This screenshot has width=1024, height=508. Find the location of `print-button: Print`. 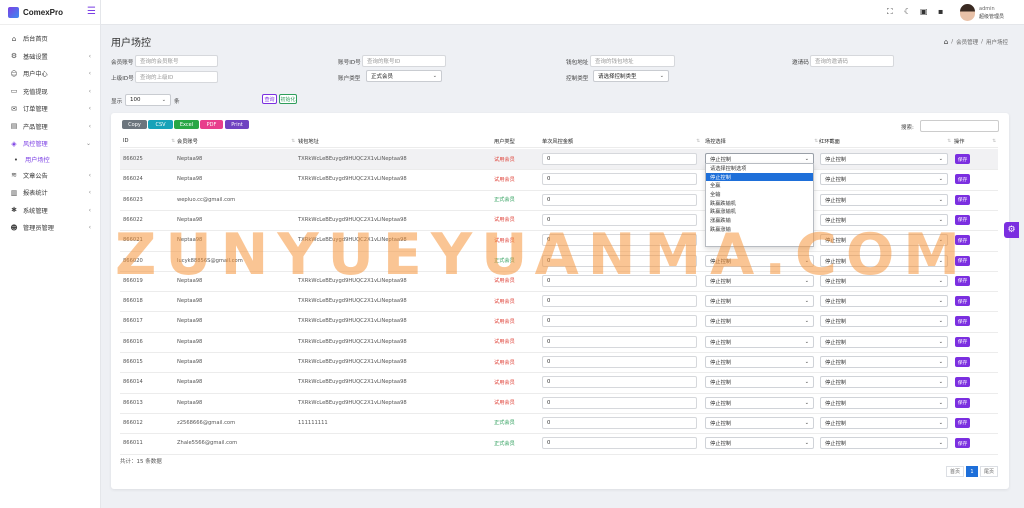

print-button: Print is located at coordinates (237, 124).